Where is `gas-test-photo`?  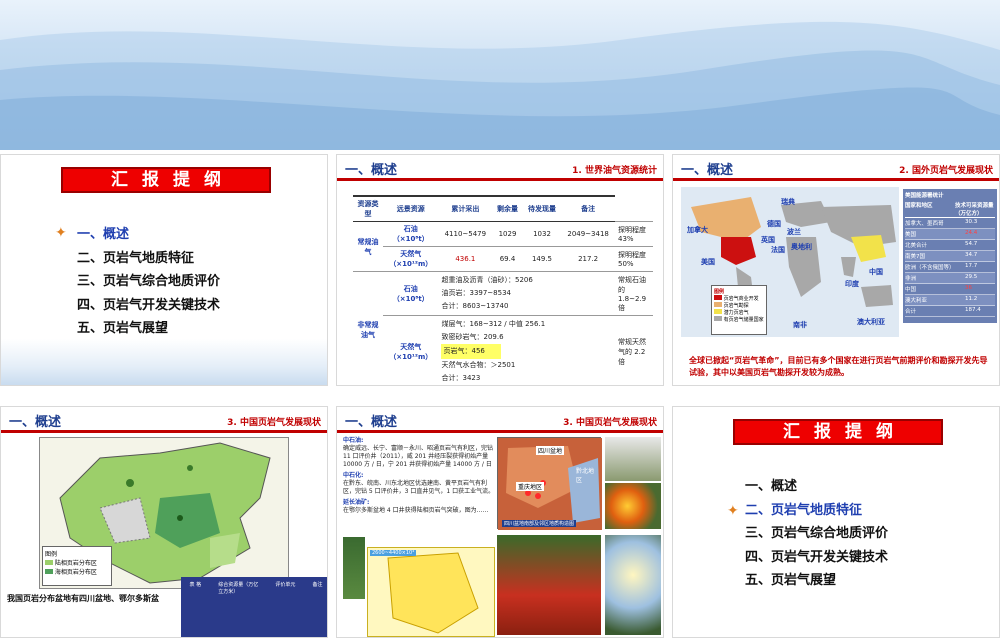
gas-test-photo is located at coordinates (633, 585).